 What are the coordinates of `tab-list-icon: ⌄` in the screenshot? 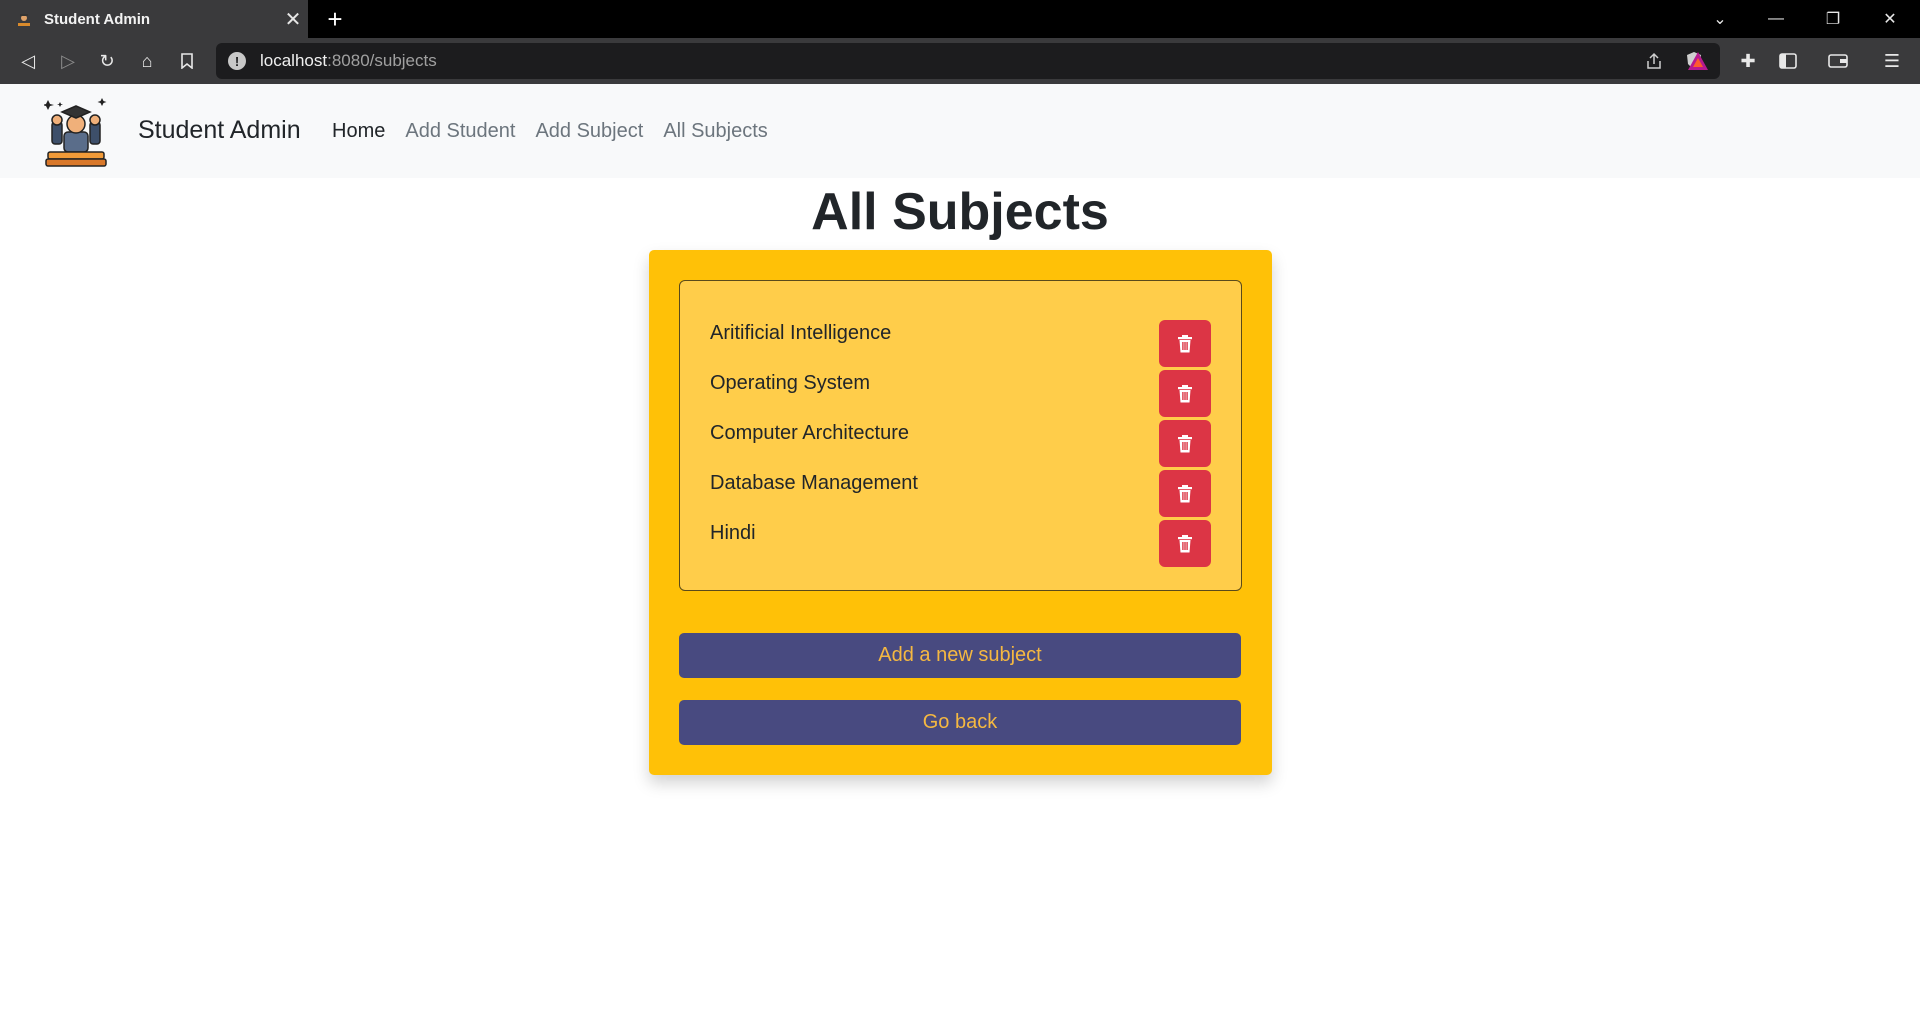 It's located at (1720, 19).